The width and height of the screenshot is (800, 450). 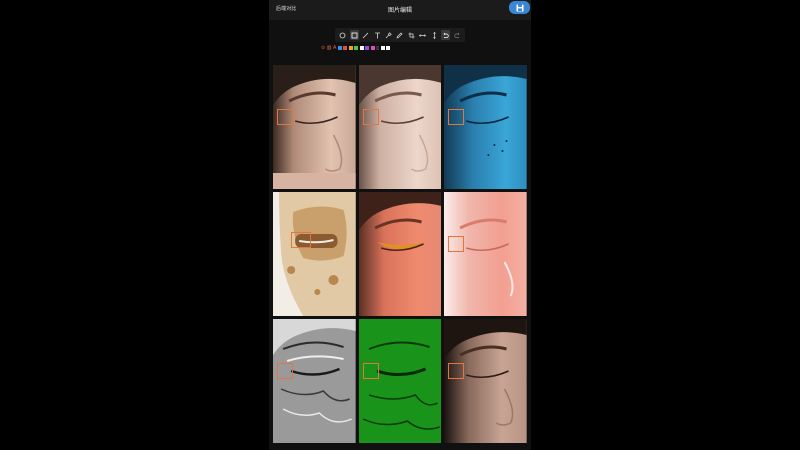 I want to click on crop-icon, so click(x=411, y=35).